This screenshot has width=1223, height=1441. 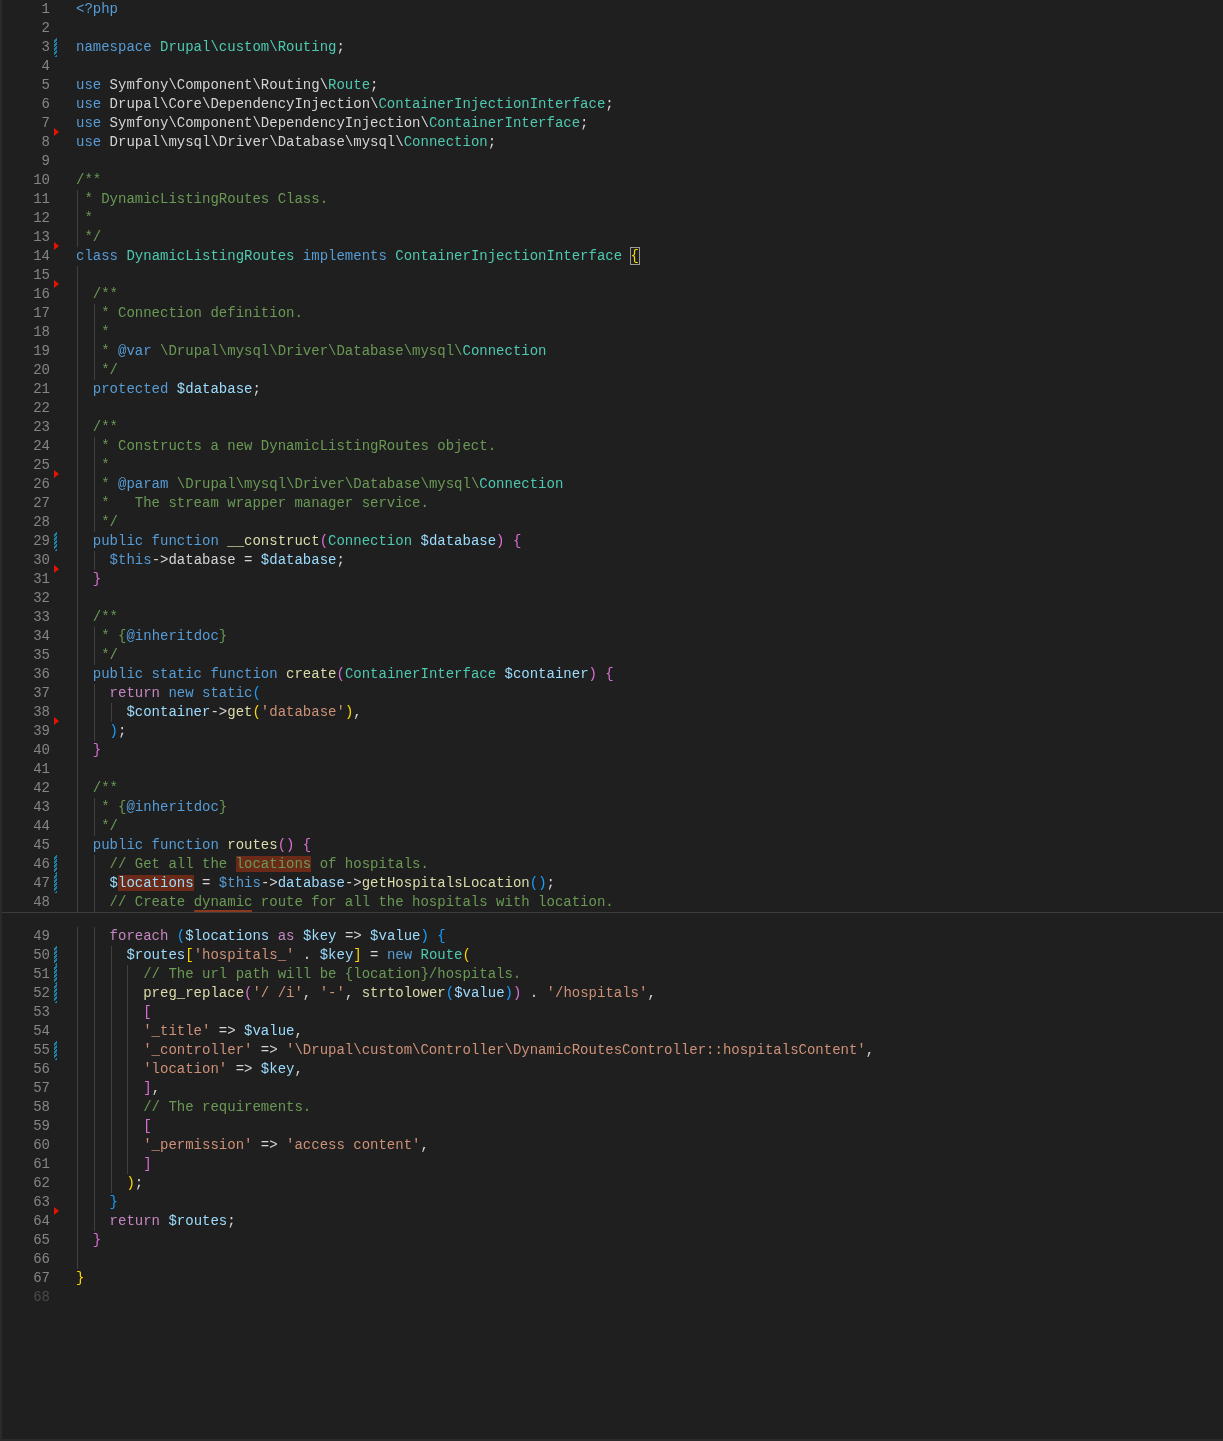 What do you see at coordinates (41, 1259) in the screenshot?
I see `line-number: 66` at bounding box center [41, 1259].